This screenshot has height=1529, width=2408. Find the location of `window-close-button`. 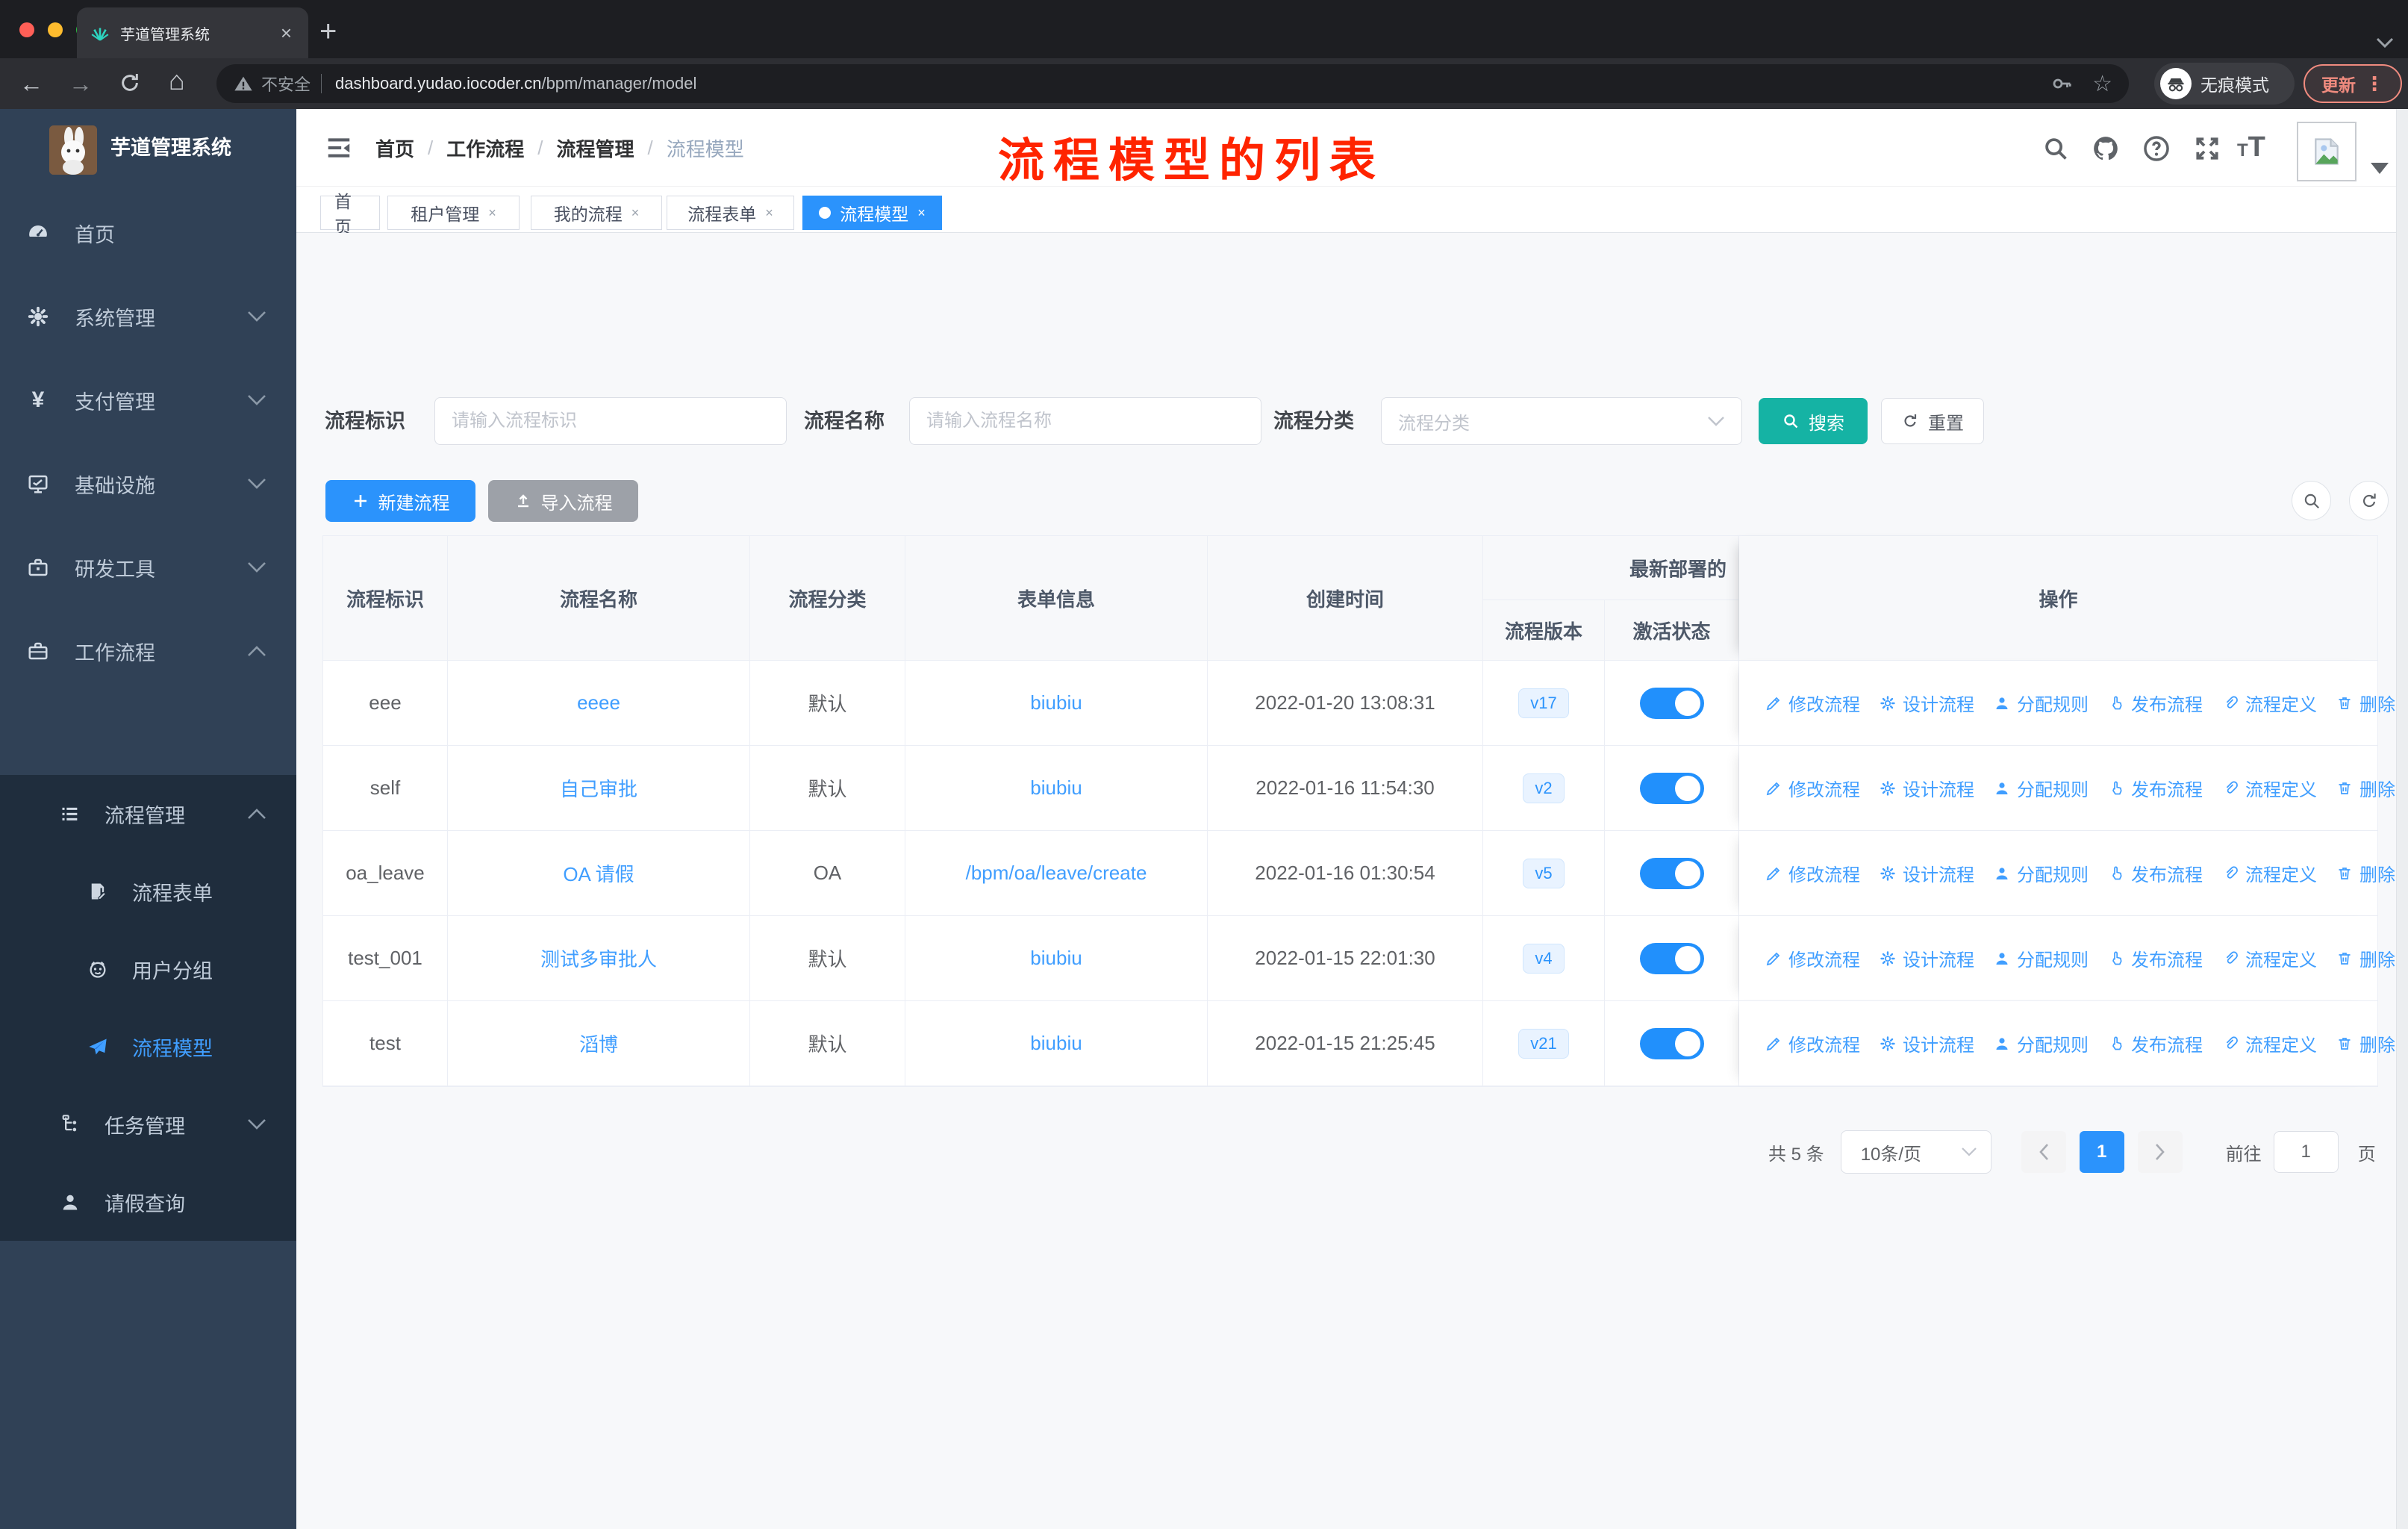

window-close-button is located at coordinates (26, 30).